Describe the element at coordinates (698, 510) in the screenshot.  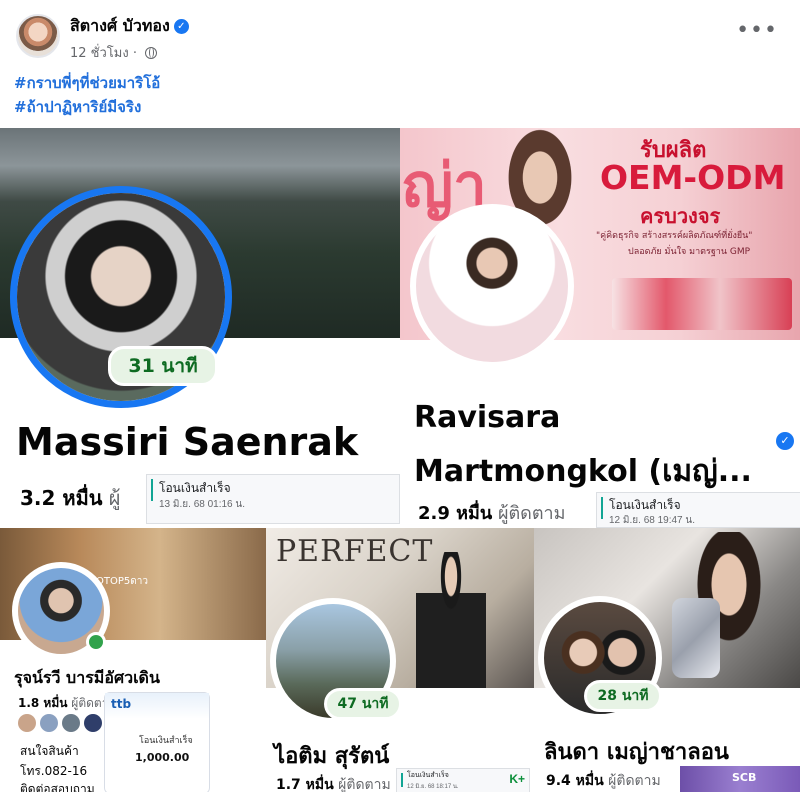
I see `transfer-receipt: โอนเงินสำเร็จ 12 มิ.ย. 68 19:47 น.` at that location.